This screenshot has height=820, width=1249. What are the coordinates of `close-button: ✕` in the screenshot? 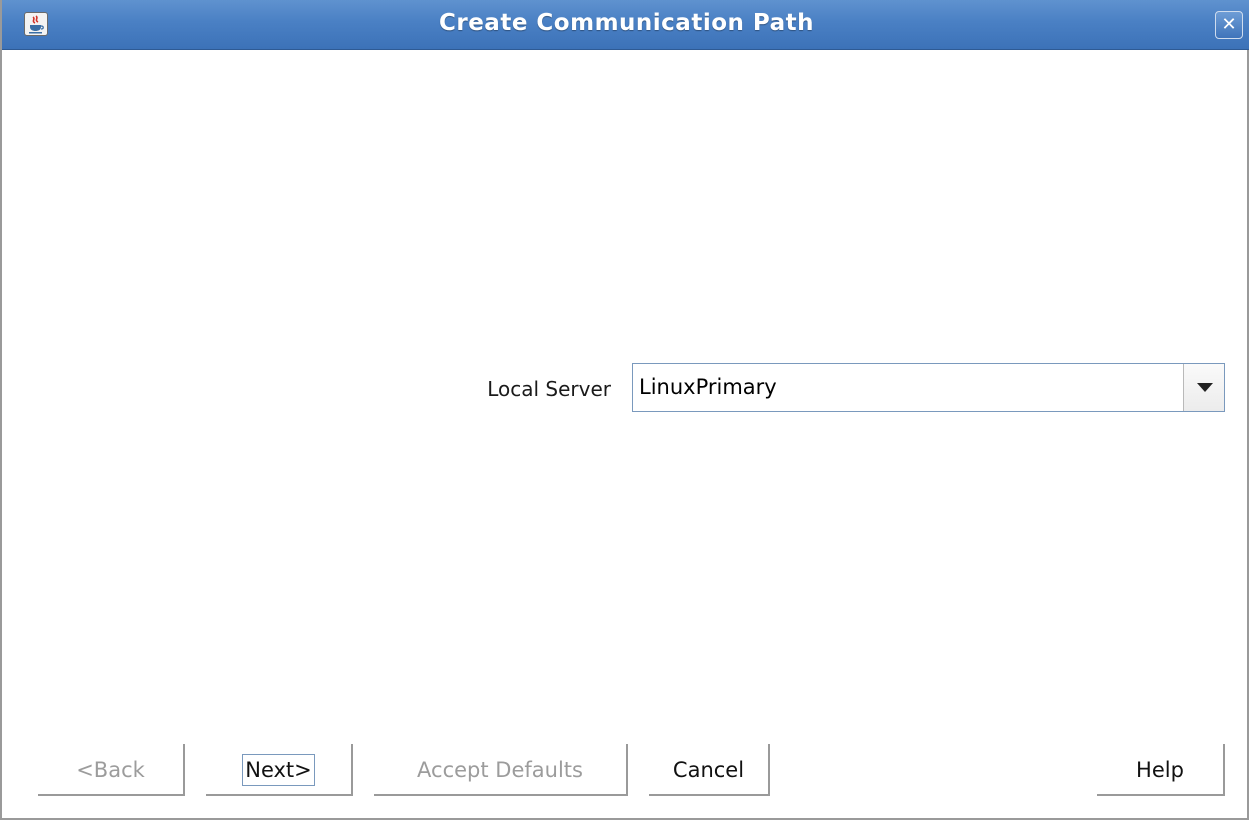 It's located at (1229, 25).